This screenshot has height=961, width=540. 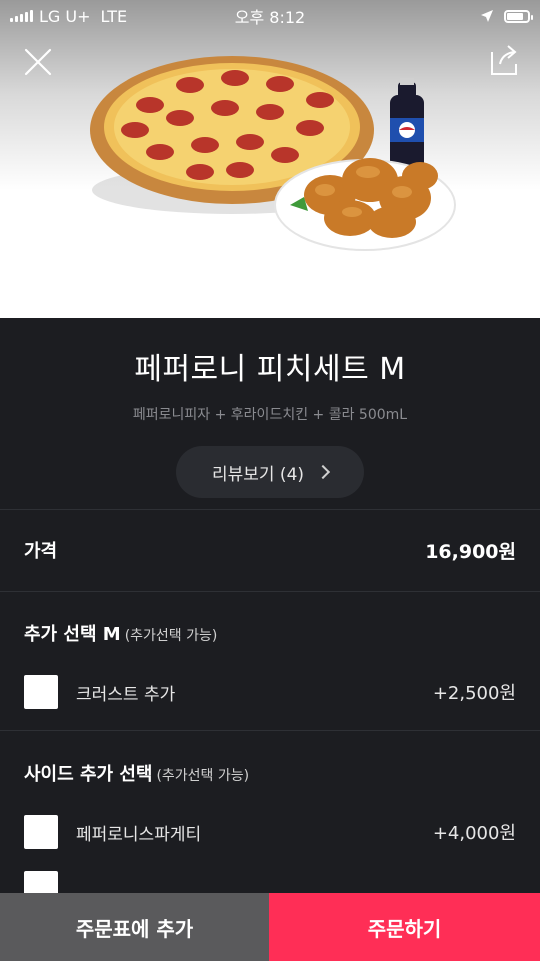 I want to click on close-button, so click(x=38, y=62).